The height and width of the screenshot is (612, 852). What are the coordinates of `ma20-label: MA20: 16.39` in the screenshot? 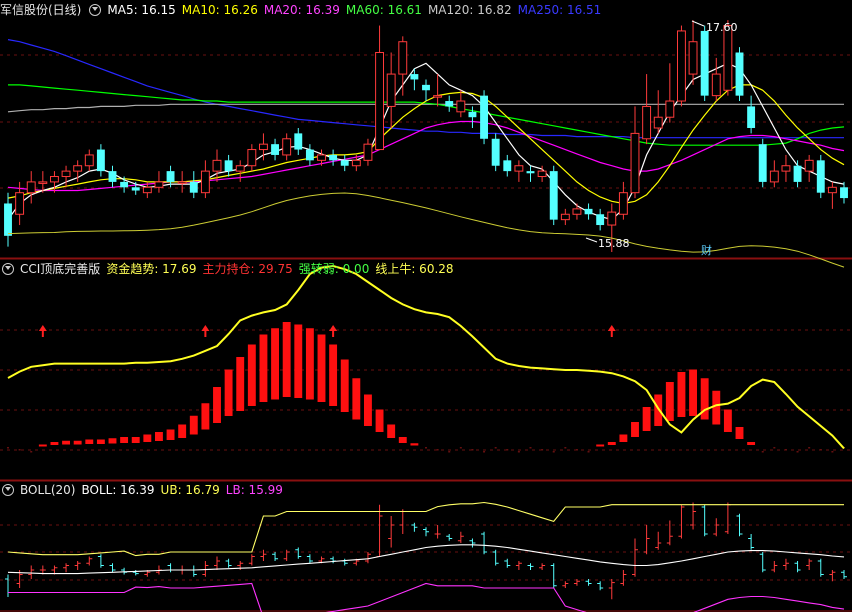 It's located at (301, 10).